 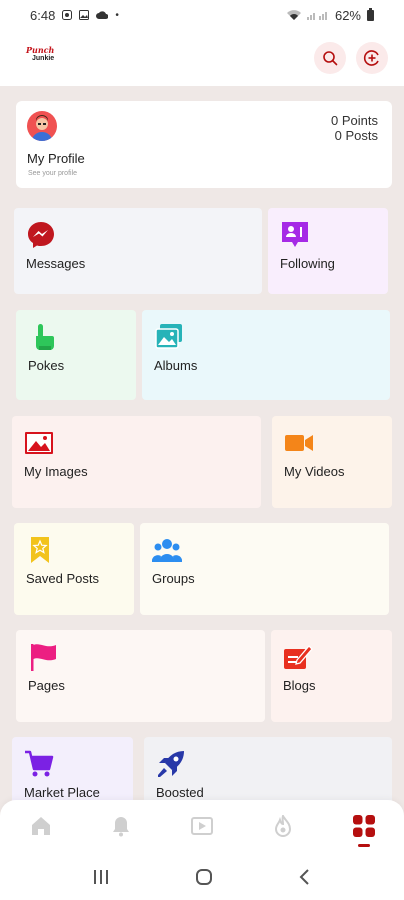 I want to click on tile-label-my-videos: My Videos, so click(x=314, y=471).